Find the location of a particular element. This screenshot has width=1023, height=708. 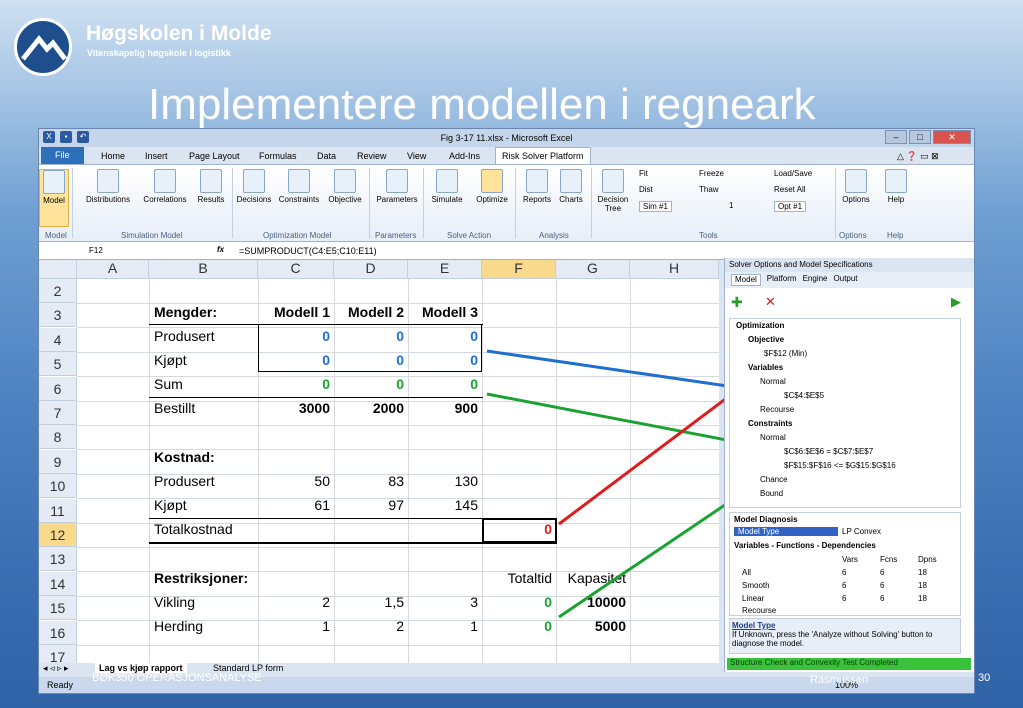

slide-title: Implementere modellen i regneark is located at coordinates (482, 104).